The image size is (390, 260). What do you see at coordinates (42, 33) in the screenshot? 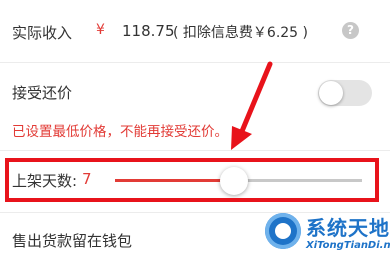
I see `actual-income-label: 实际收入` at bounding box center [42, 33].